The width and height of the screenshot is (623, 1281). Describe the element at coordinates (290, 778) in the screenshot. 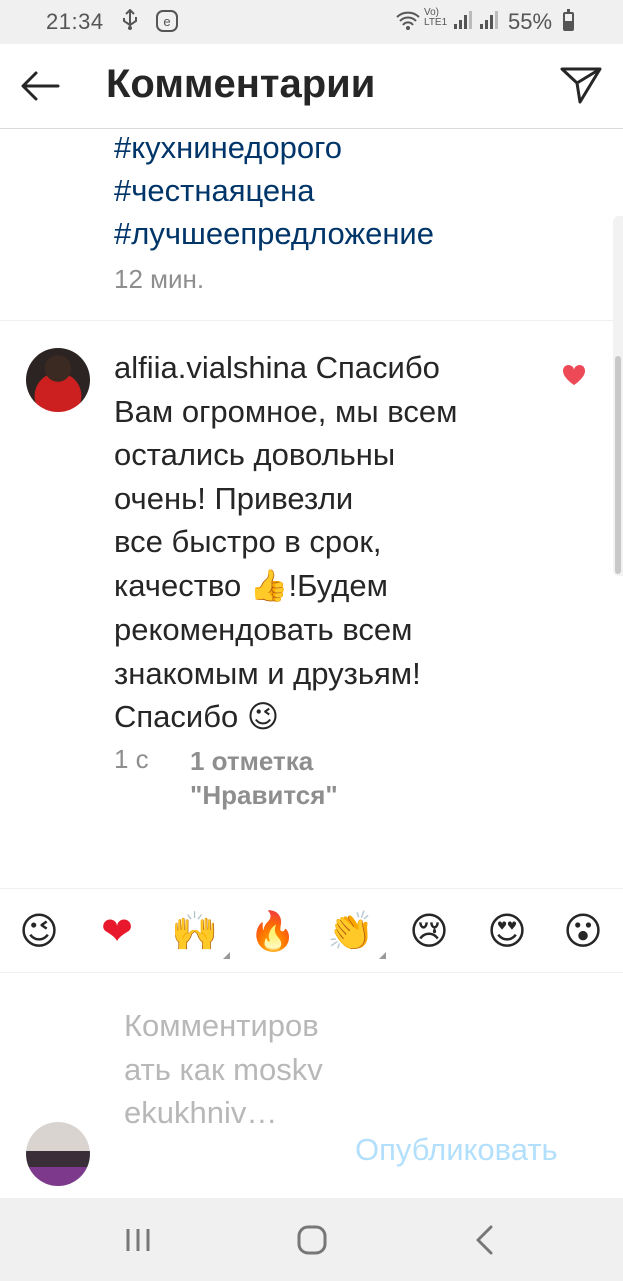

I see `comment-likes: 1 отметка "Нравится"` at that location.